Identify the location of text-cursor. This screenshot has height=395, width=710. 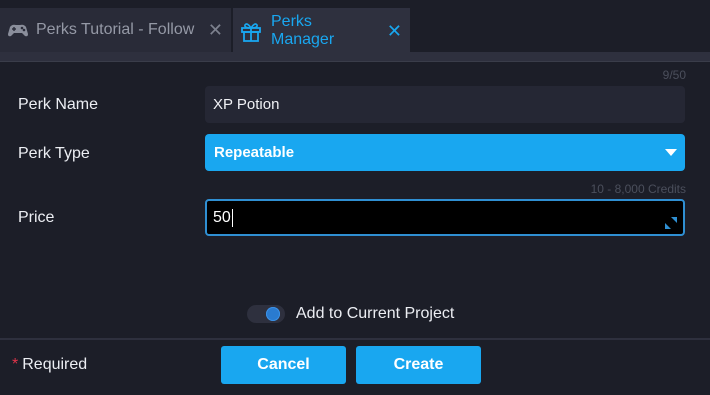
(232, 218).